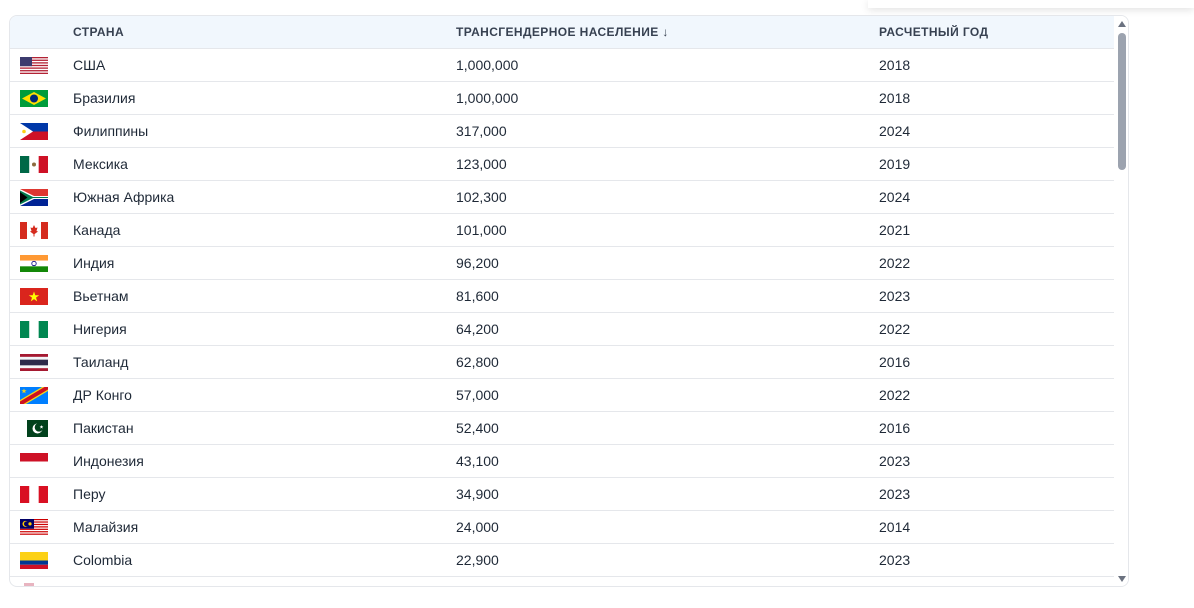  What do you see at coordinates (89, 494) in the screenshot?
I see `country-name: Перу` at bounding box center [89, 494].